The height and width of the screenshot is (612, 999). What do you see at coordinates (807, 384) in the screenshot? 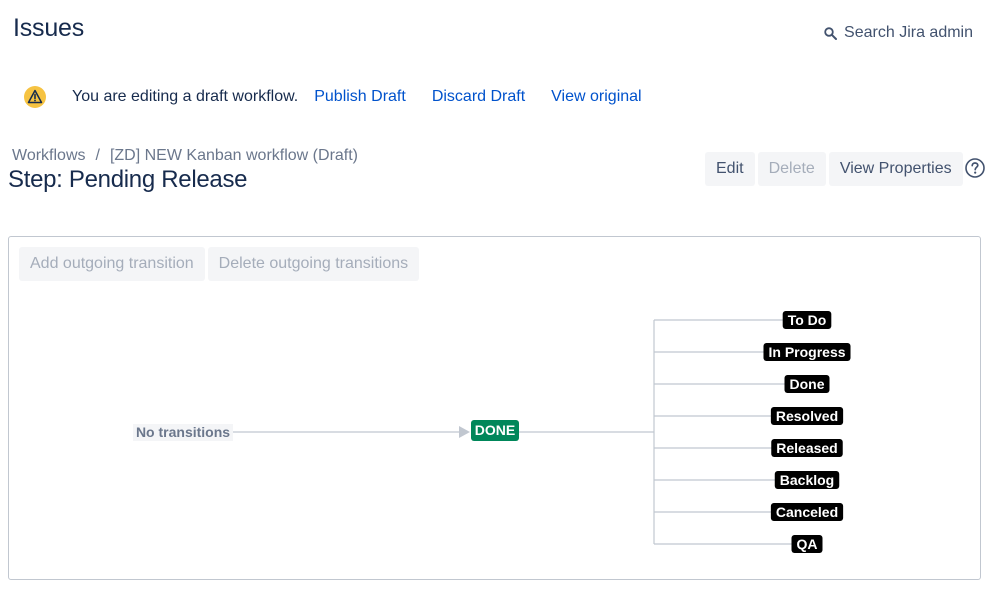
I see `target-status-label: Done` at bounding box center [807, 384].